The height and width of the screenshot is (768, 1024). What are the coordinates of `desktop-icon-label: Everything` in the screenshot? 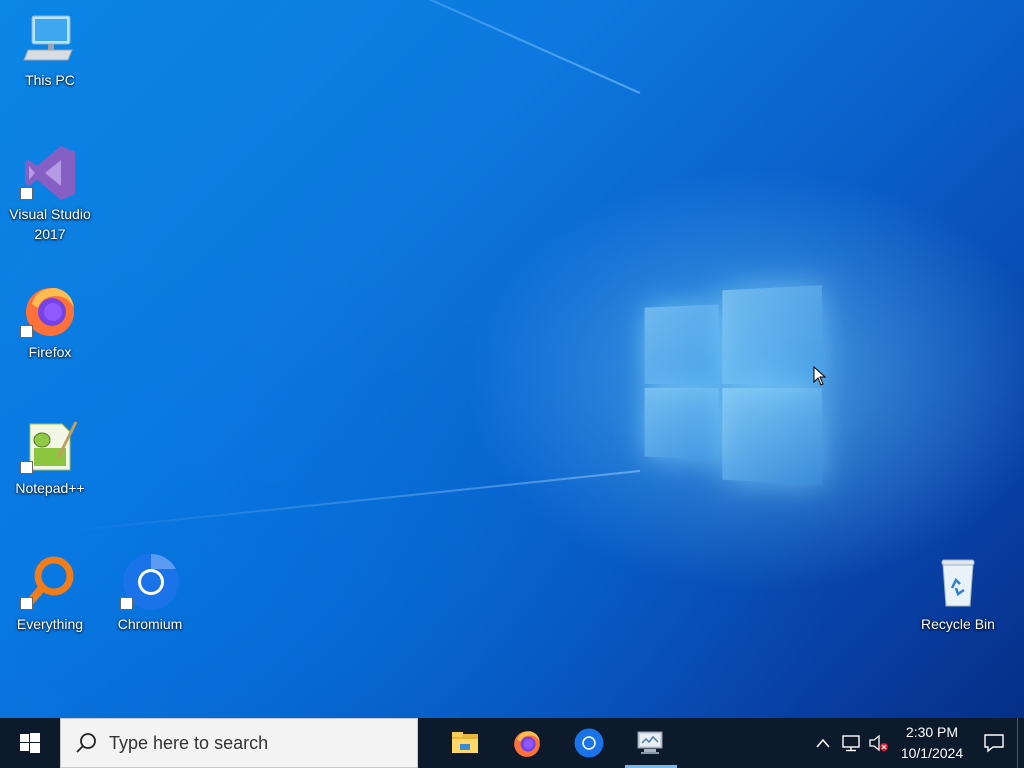 It's located at (50, 624).